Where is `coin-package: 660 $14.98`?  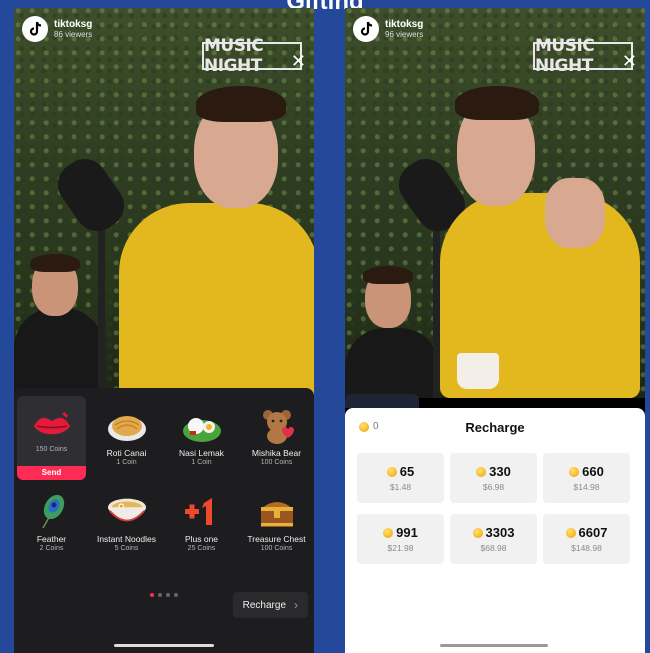
coin-package: 660 $14.98 is located at coordinates (586, 478).